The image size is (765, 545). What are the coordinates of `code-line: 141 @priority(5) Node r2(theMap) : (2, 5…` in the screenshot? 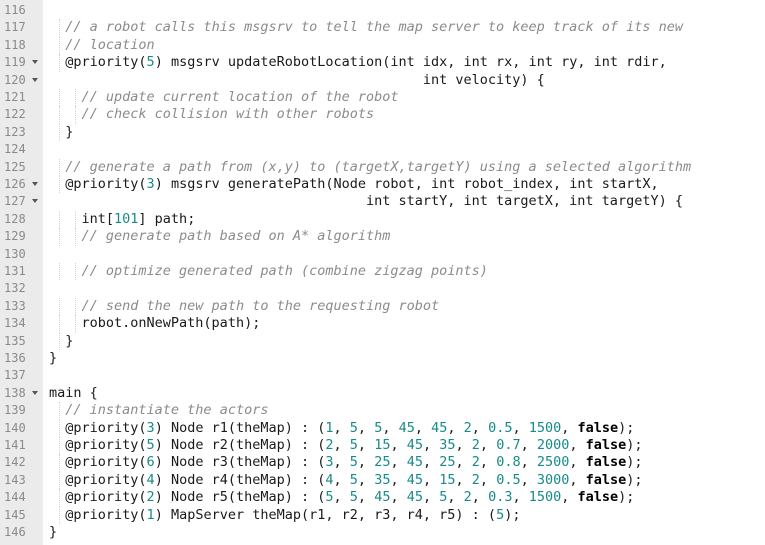 It's located at (382, 446).